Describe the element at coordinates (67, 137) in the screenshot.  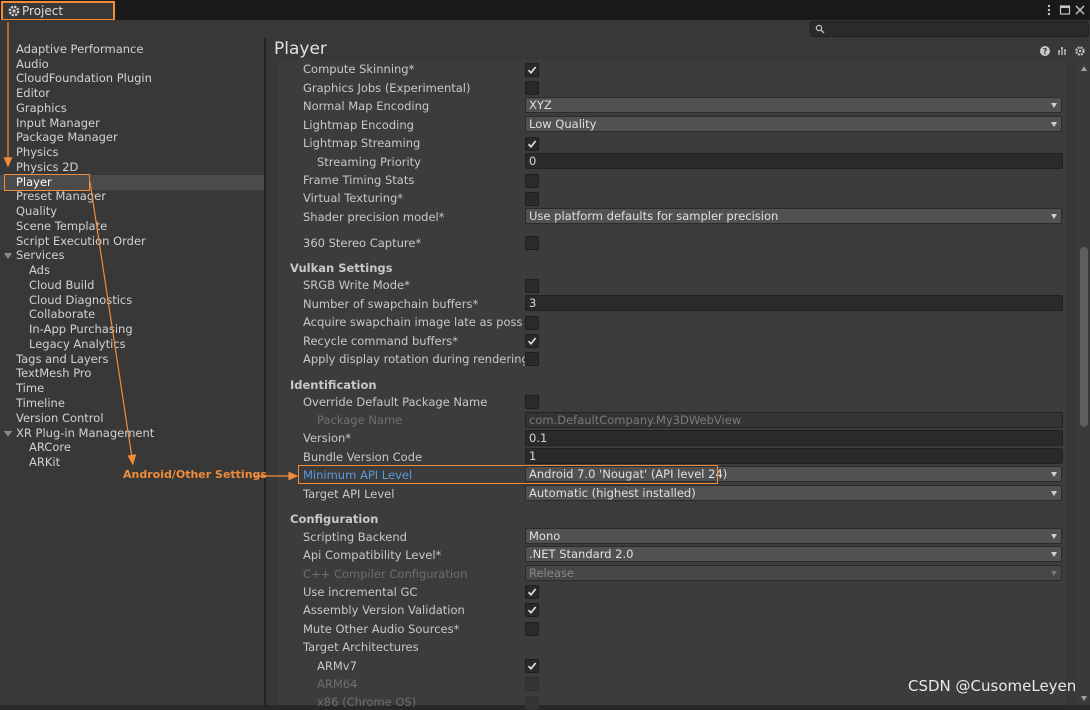
I see `sidebar-item-package-manager: Package Manager` at that location.